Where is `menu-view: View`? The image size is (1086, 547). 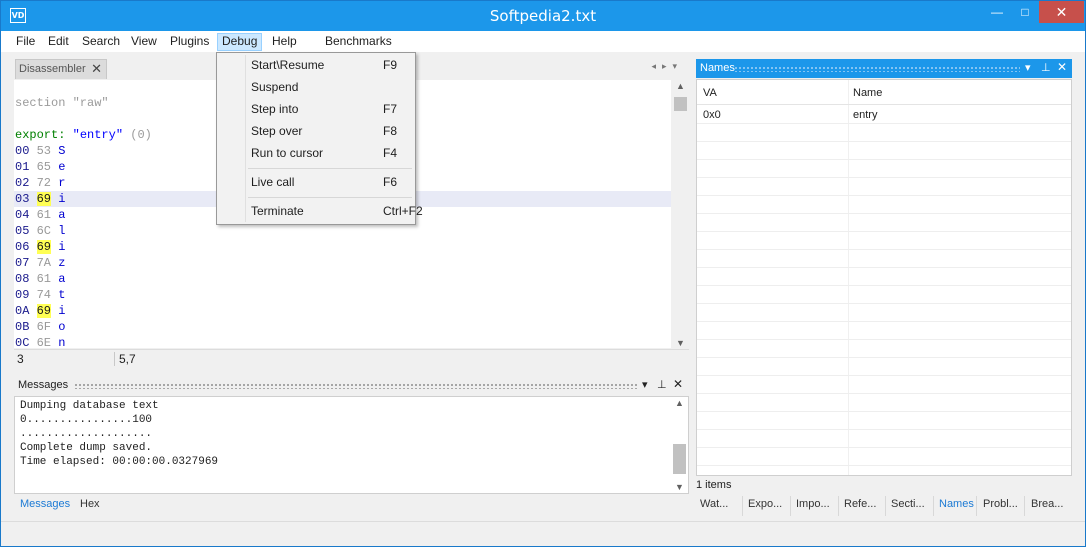 menu-view: View is located at coordinates (144, 42).